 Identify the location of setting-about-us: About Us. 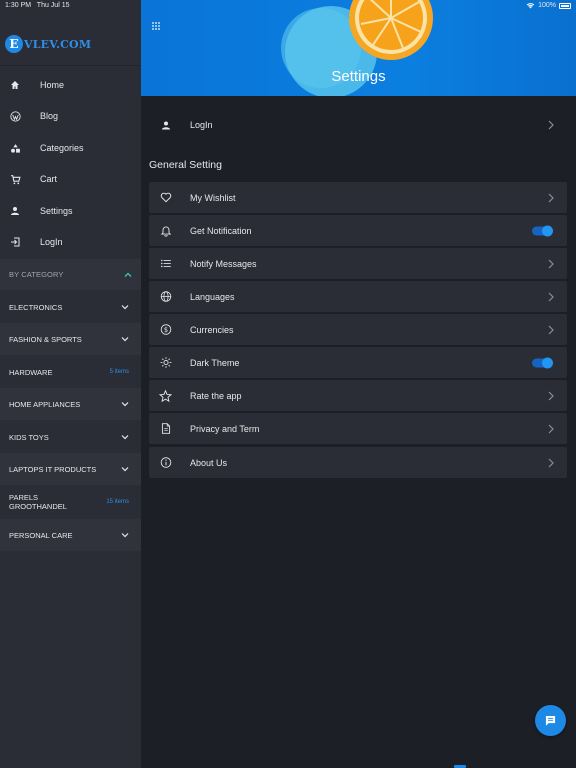
(358, 462).